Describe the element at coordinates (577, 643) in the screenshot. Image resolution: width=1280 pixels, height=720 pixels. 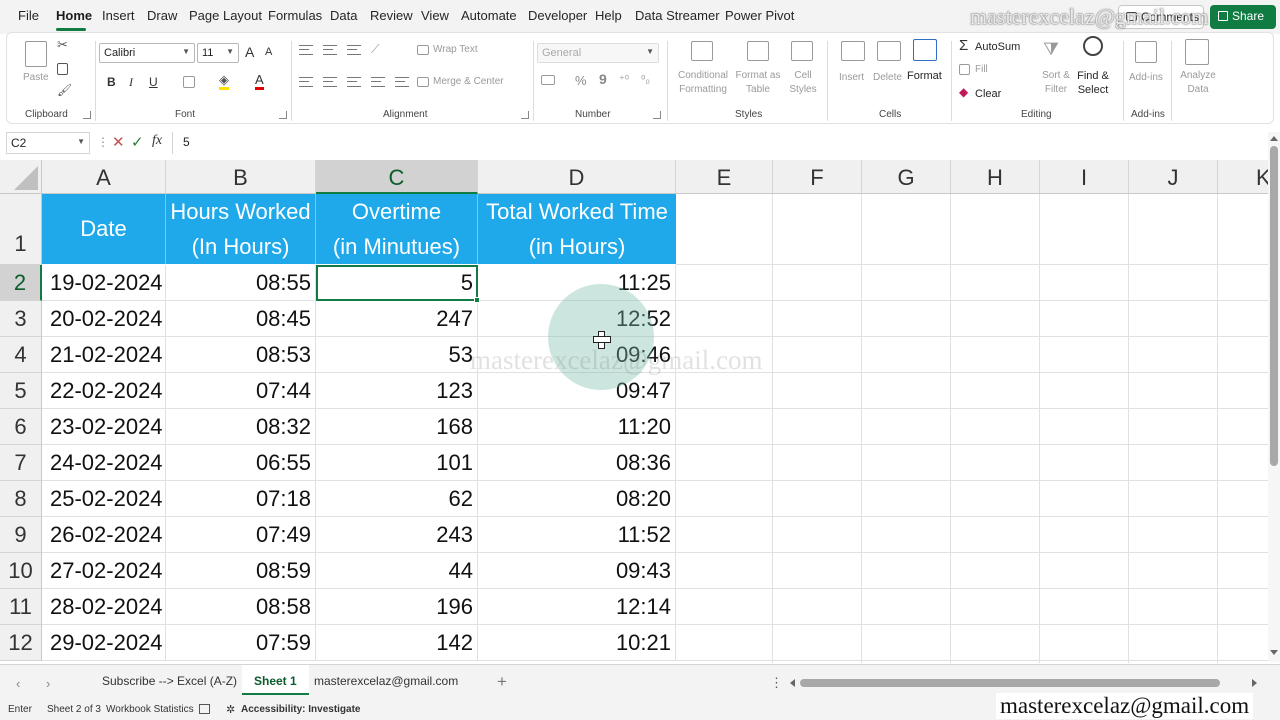
I see `total-cell: 10:21` at that location.